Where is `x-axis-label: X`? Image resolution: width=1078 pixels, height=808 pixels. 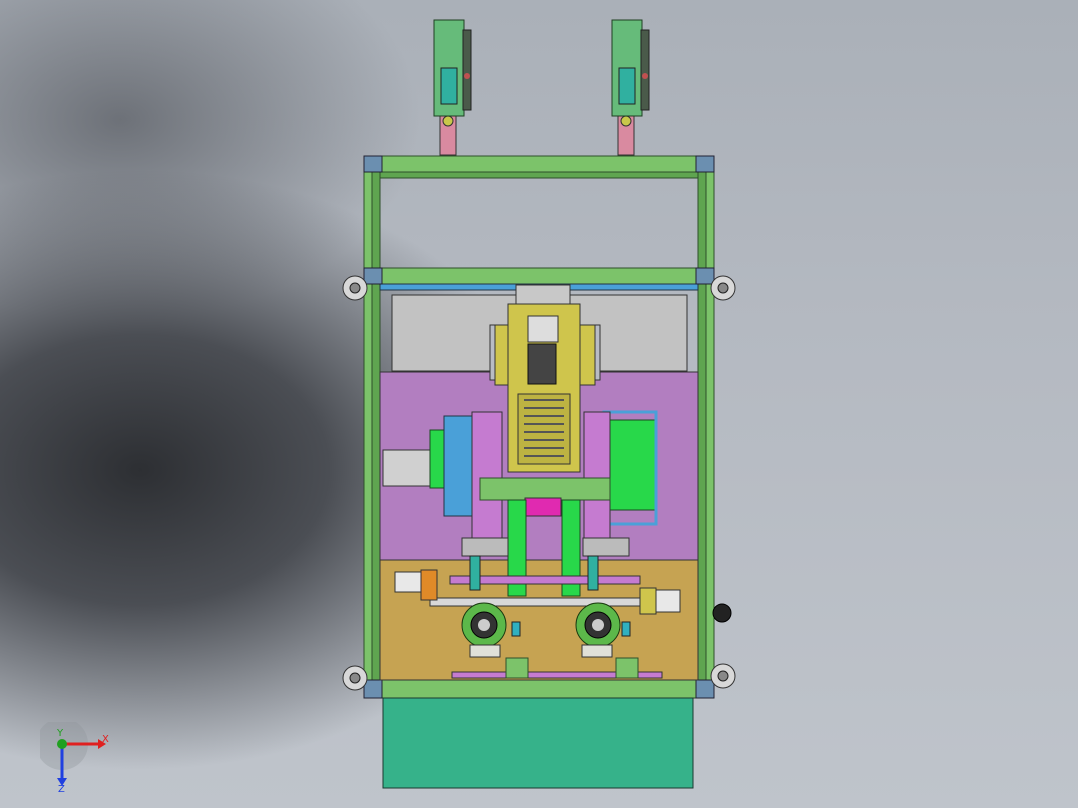
x-axis-label: X is located at coordinates (105, 739).